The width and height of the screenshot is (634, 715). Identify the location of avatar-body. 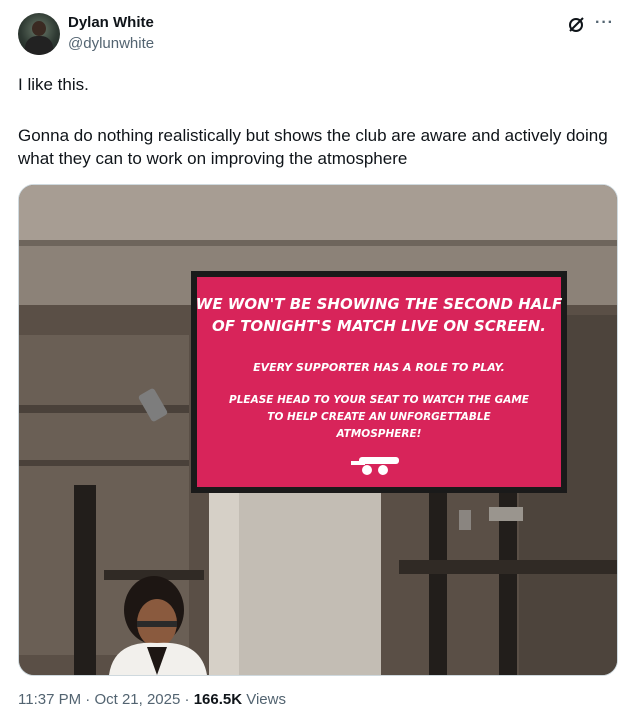
(39, 45).